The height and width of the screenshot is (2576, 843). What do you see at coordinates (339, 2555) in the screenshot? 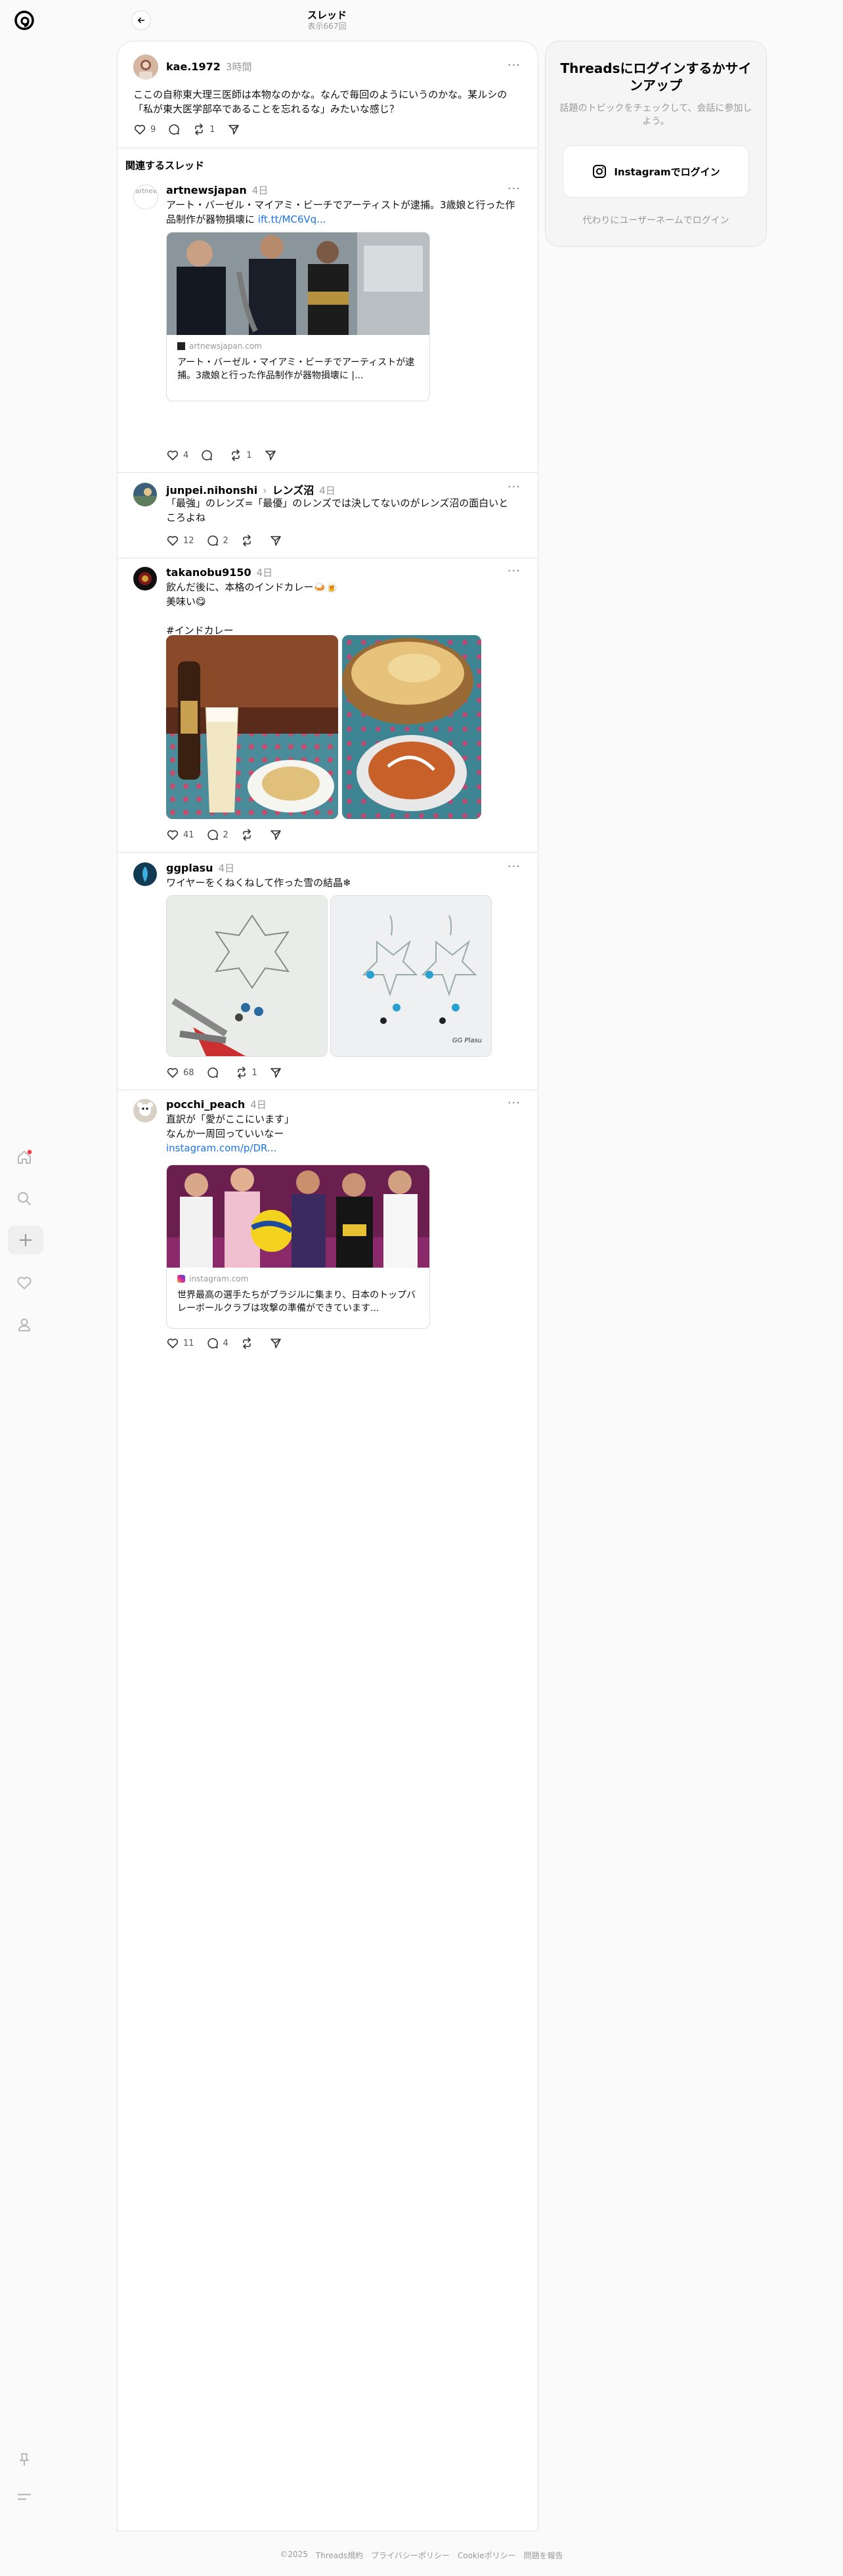
I see `footer-link-terms: Threads規約` at bounding box center [339, 2555].